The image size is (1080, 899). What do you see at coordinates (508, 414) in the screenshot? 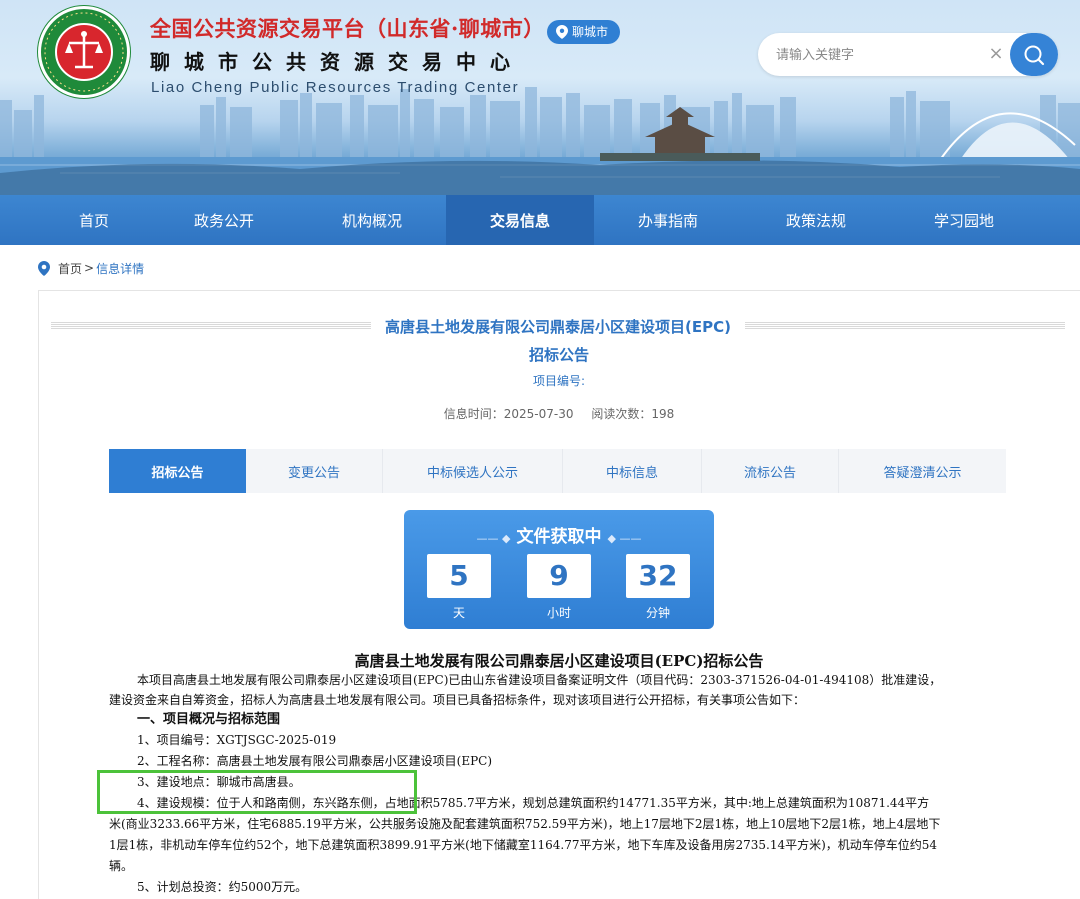
I see `info-time: 信息时间：2025-07-30` at bounding box center [508, 414].